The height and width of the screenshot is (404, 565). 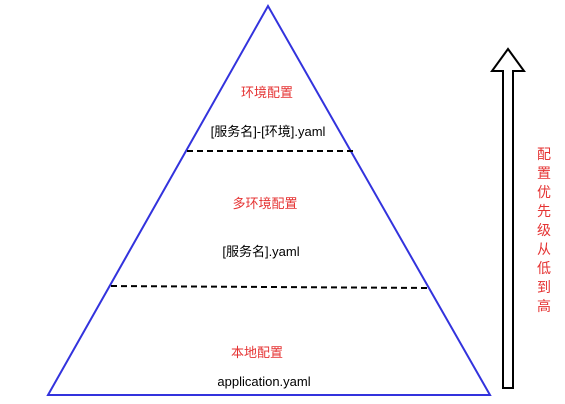 I want to click on side-label-char: 配, so click(x=544, y=155).